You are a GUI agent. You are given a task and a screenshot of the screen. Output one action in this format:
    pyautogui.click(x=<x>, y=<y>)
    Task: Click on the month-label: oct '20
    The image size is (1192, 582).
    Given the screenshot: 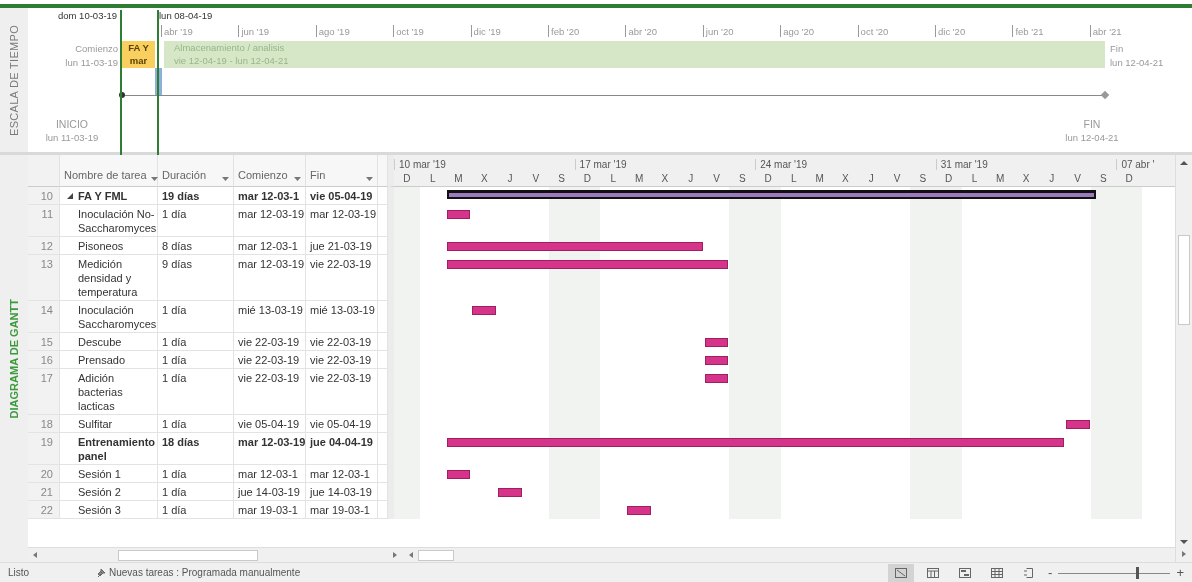 What is the action you would take?
    pyautogui.click(x=873, y=31)
    